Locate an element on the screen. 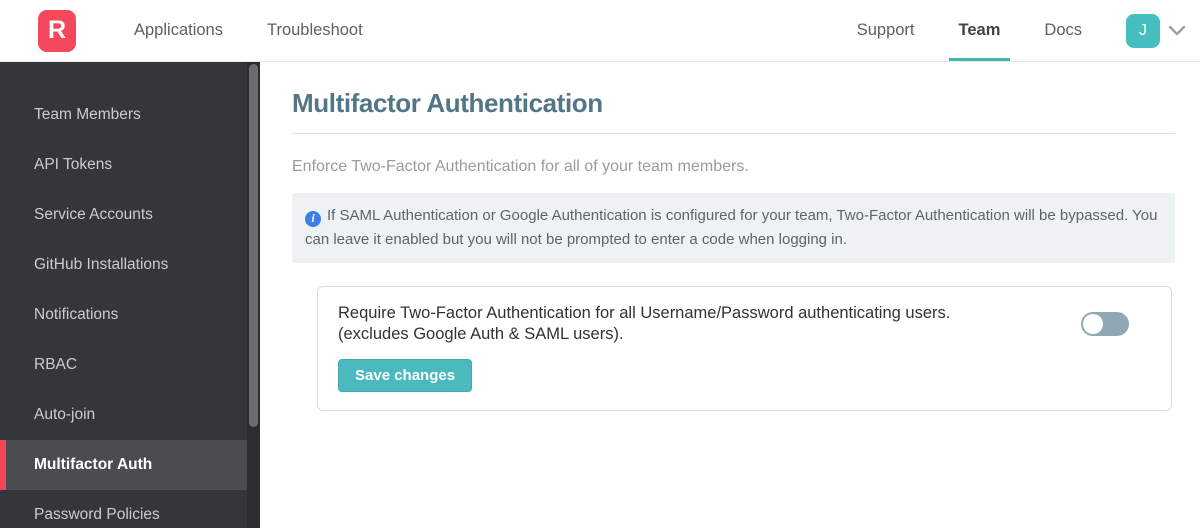 The image size is (1200, 528). save-changes-button: Save changes is located at coordinates (405, 376).